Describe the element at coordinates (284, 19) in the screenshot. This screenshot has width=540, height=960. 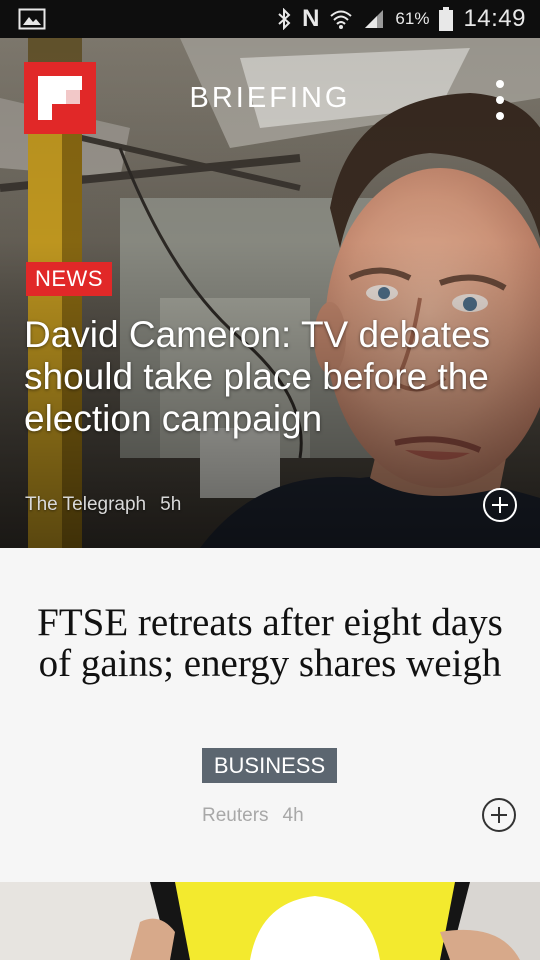
I see `bluetooth-icon` at that location.